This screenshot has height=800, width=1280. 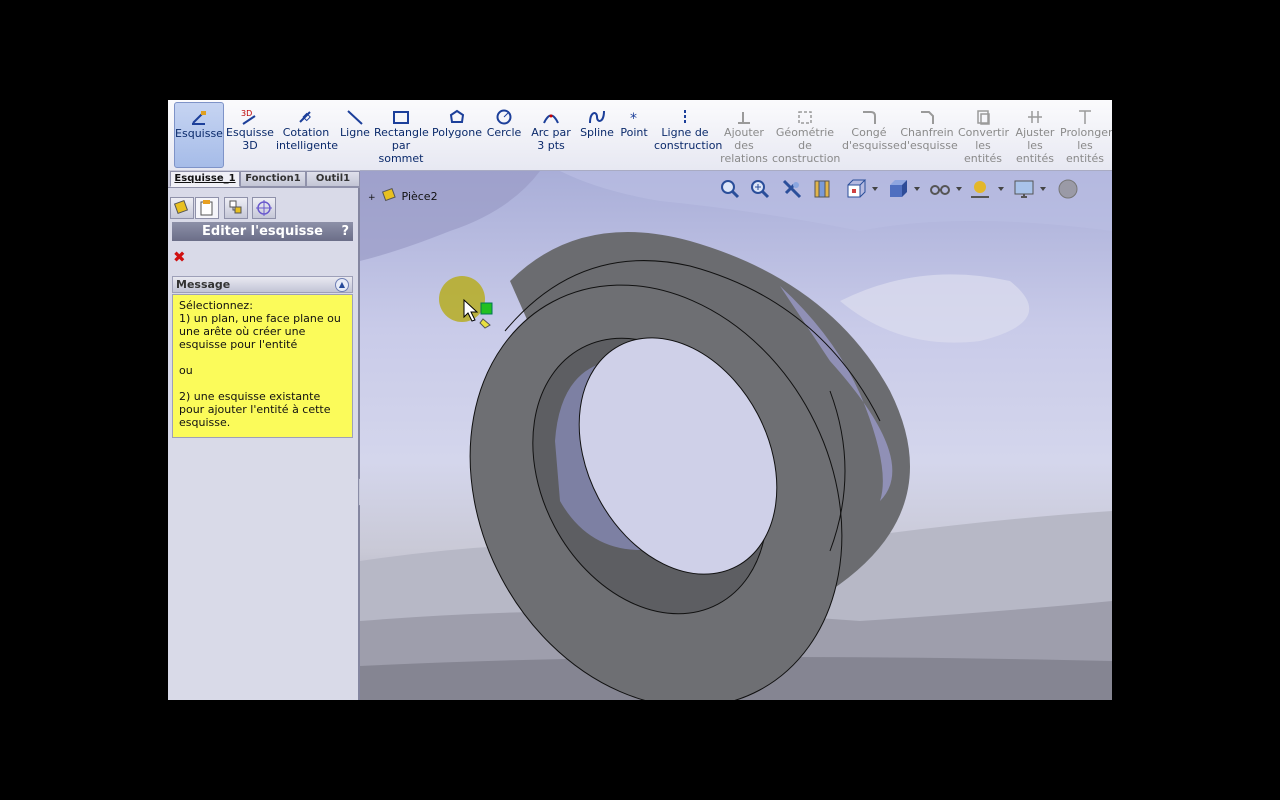 I want to click on spline-icon, so click(x=597, y=117).